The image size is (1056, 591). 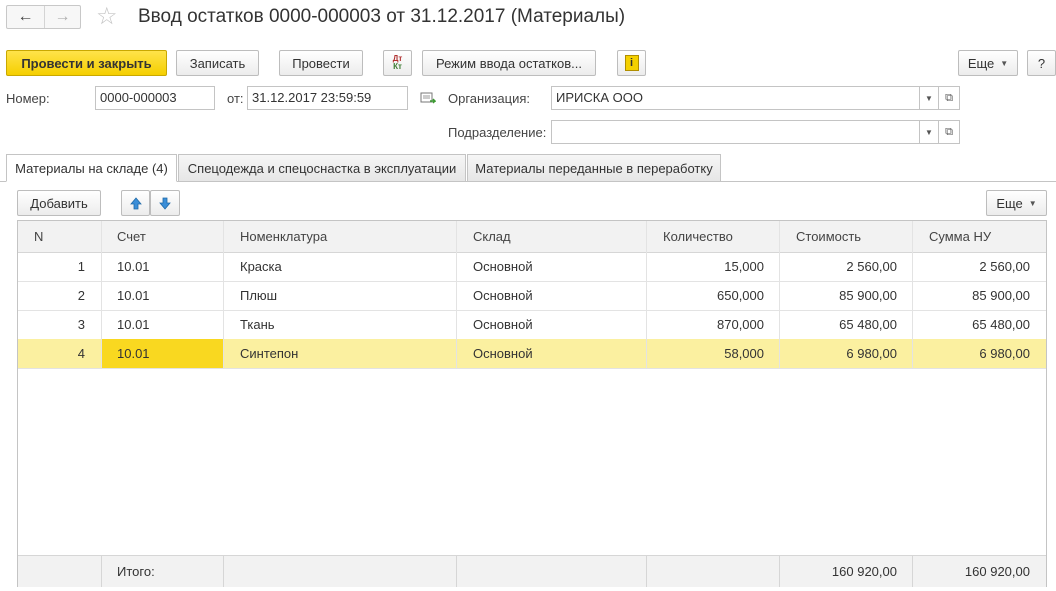 What do you see at coordinates (155, 98) in the screenshot?
I see `number-field: 0000-000003` at bounding box center [155, 98].